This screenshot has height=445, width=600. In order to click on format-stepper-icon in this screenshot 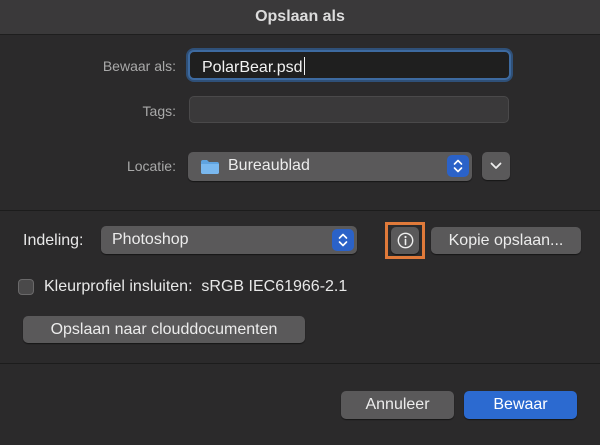, I will do `click(343, 240)`.